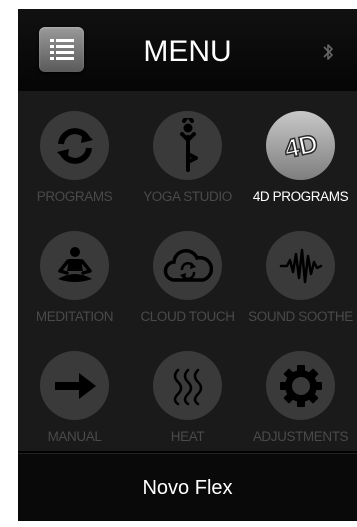 Image resolution: width=357 pixels, height=527 pixels. I want to click on menu-item-programs: PROGRAMS, so click(74, 151).